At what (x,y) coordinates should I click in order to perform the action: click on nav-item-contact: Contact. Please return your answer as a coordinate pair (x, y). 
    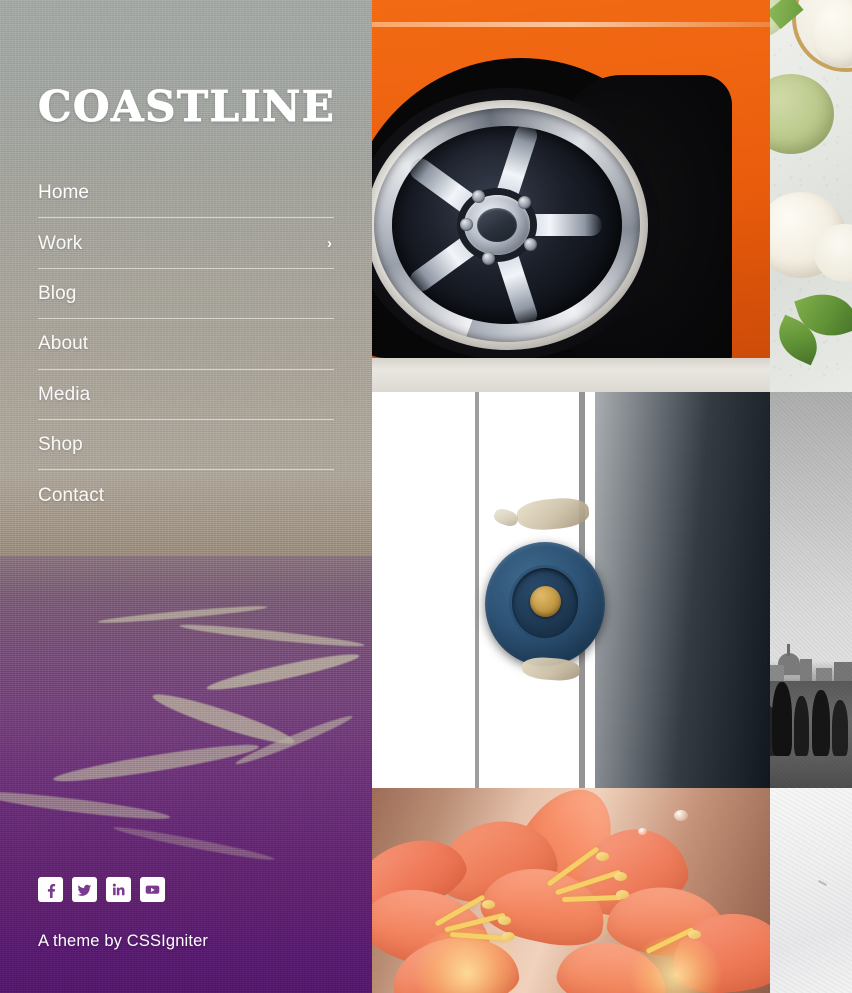
    Looking at the image, I should click on (186, 495).